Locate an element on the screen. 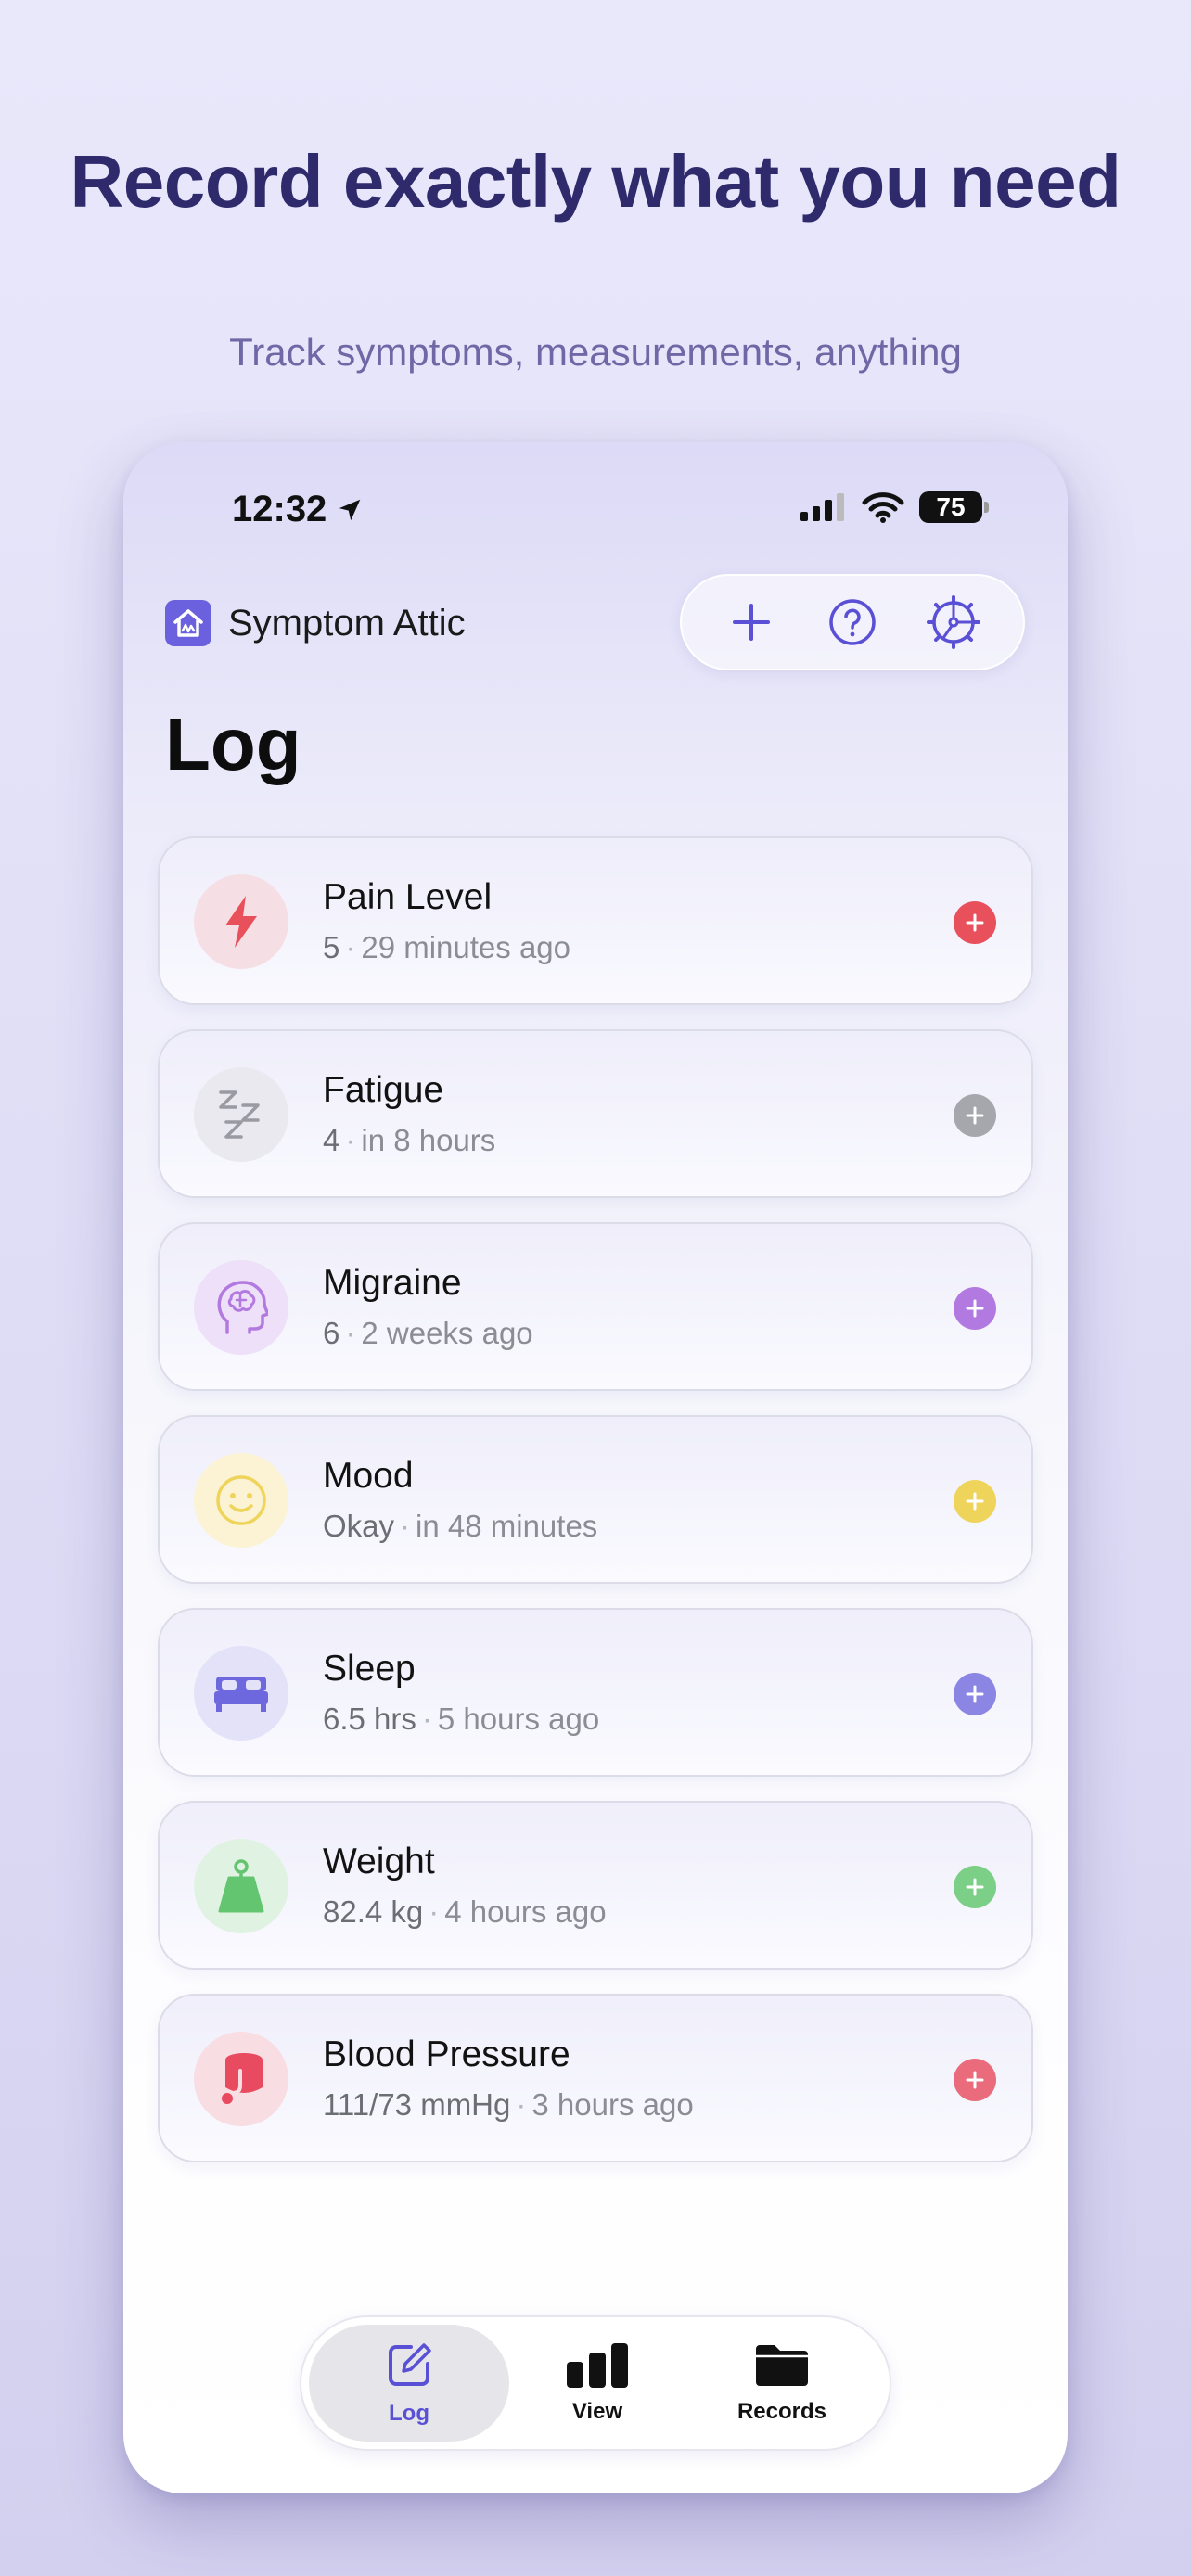 The image size is (1191, 2576). tab-log: Log is located at coordinates (409, 2383).